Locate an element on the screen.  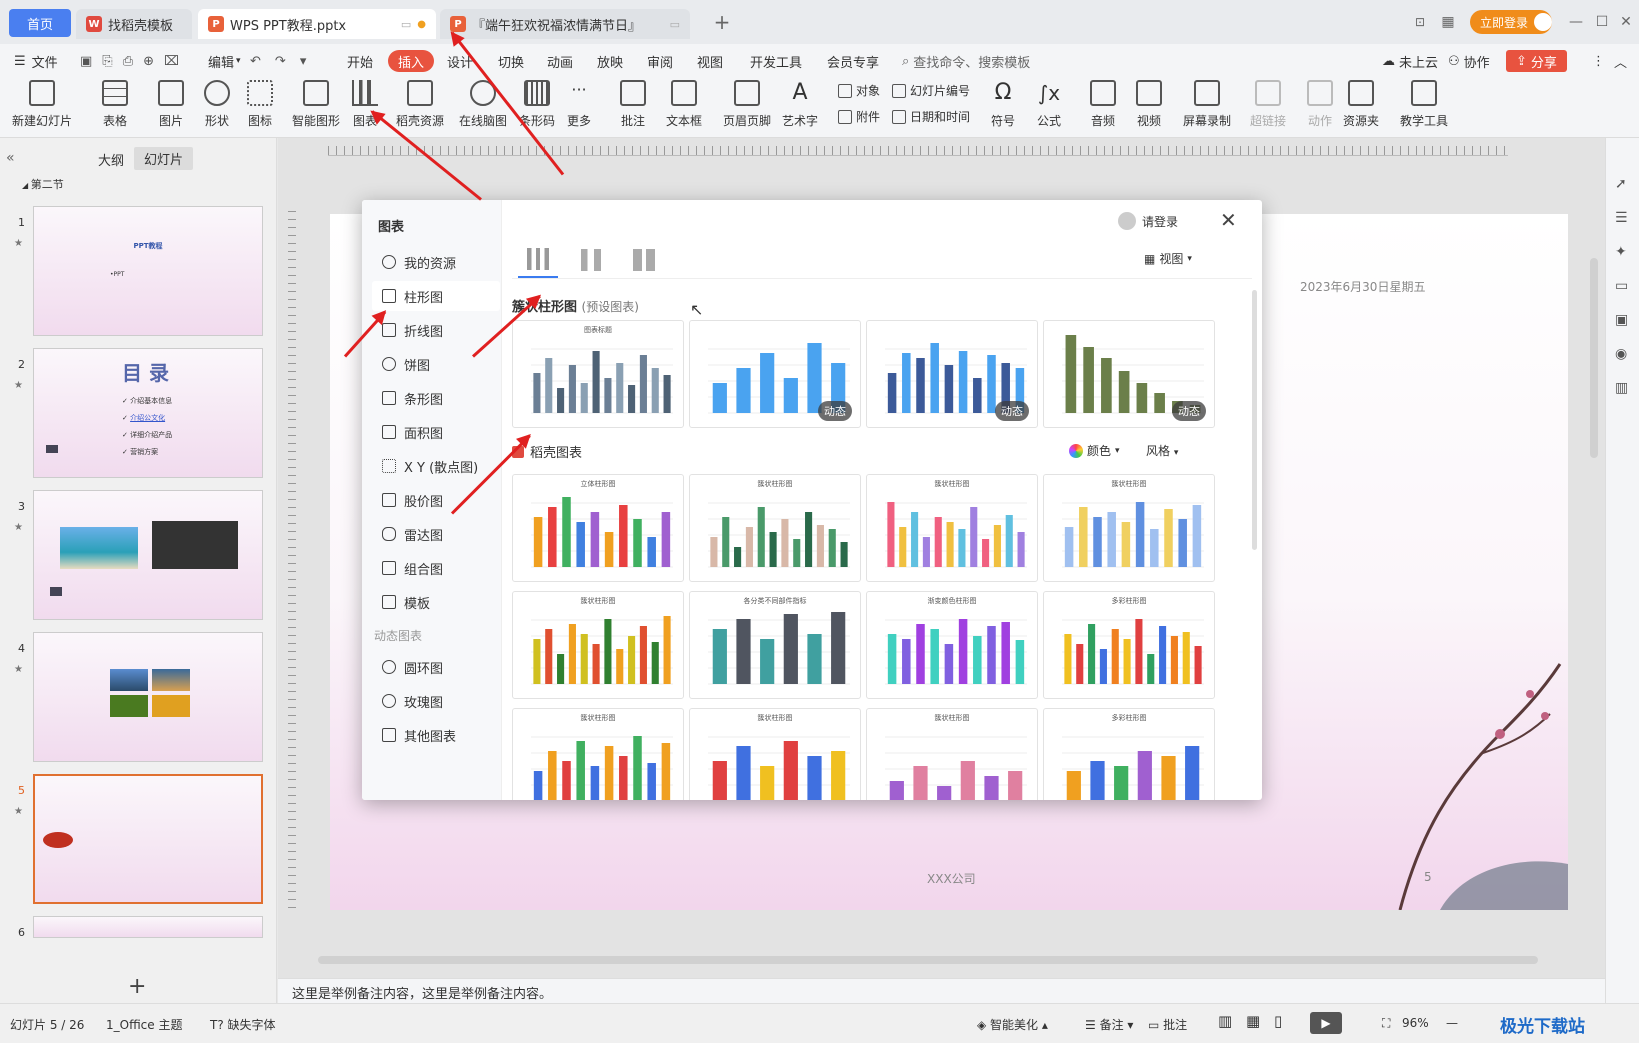
video-button: 视频 is located at coordinates (1149, 104).